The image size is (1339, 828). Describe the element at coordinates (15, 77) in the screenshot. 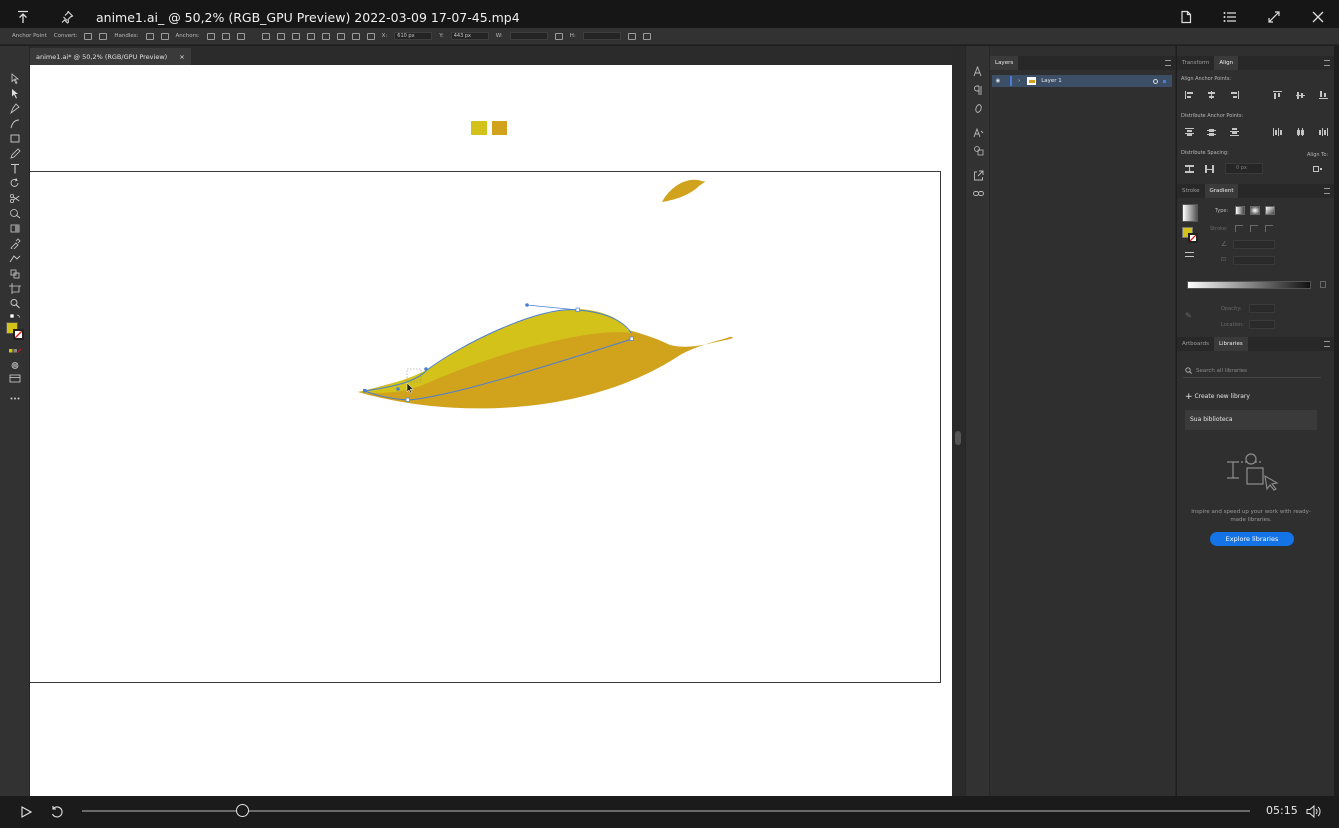

I see `selection-tool-icon` at that location.